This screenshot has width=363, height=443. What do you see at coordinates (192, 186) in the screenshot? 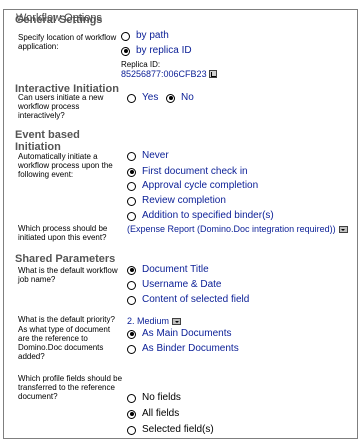
I see `radio-approval-cycle-completion: Approval cycle completion` at bounding box center [192, 186].